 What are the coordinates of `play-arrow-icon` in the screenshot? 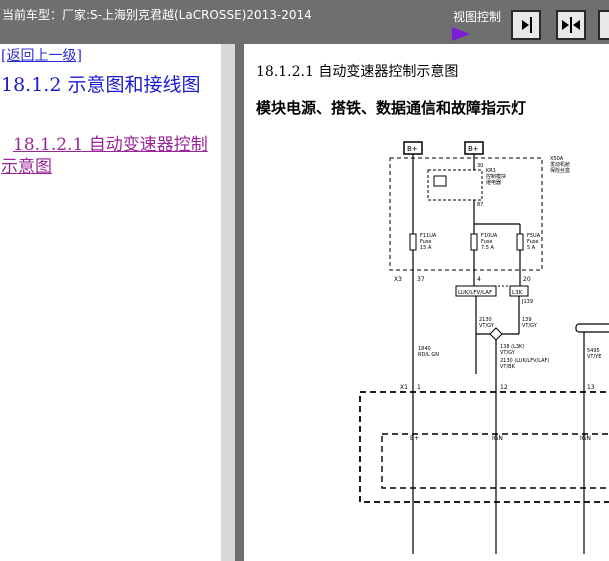 It's located at (461, 34).